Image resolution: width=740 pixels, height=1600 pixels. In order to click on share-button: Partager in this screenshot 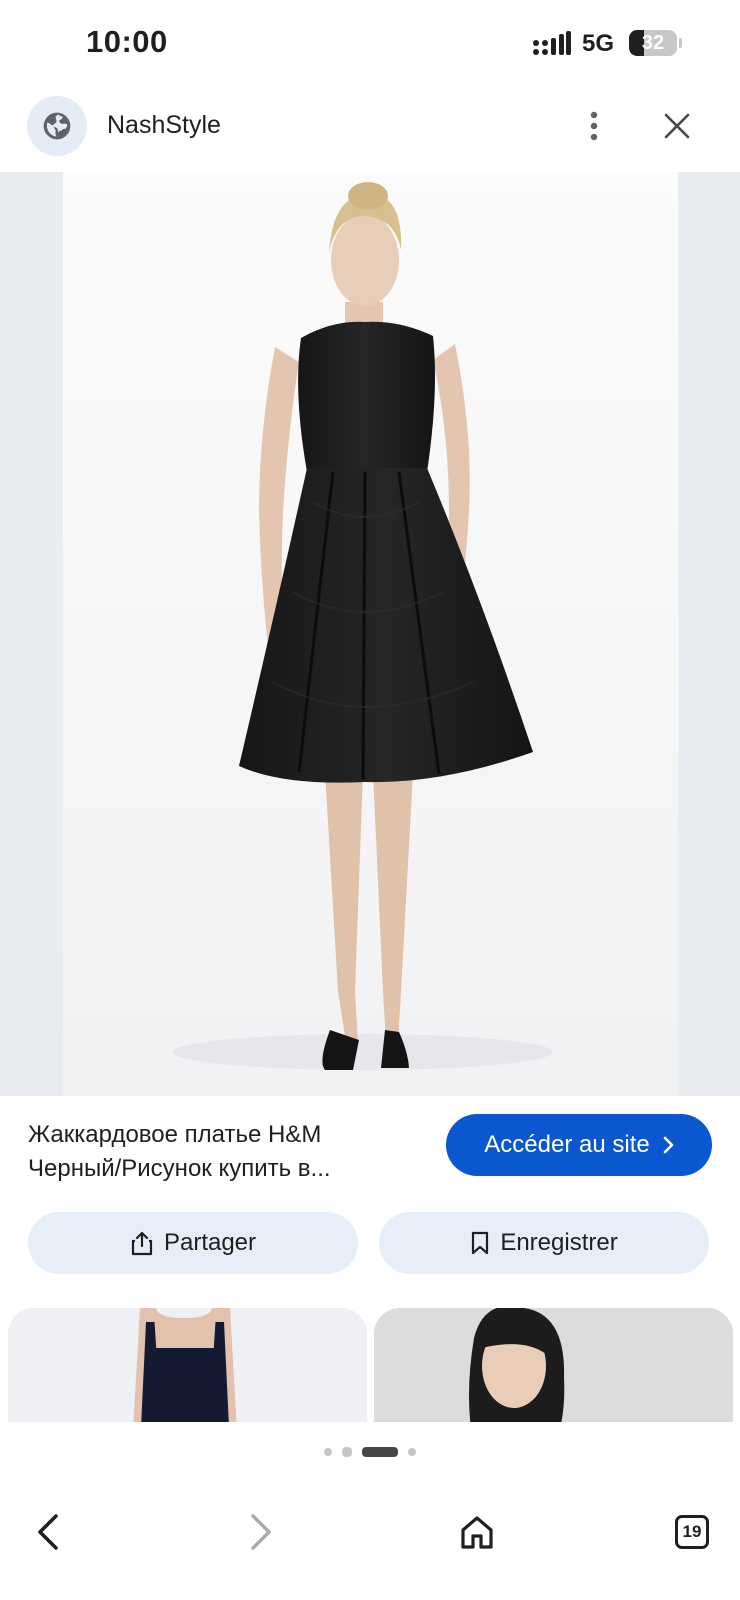, I will do `click(193, 1243)`.